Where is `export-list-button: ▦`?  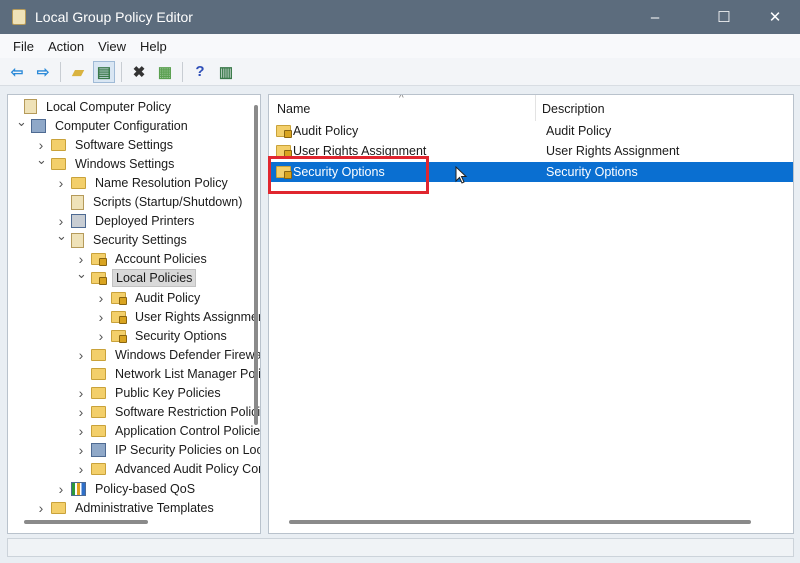 export-list-button: ▦ is located at coordinates (165, 72).